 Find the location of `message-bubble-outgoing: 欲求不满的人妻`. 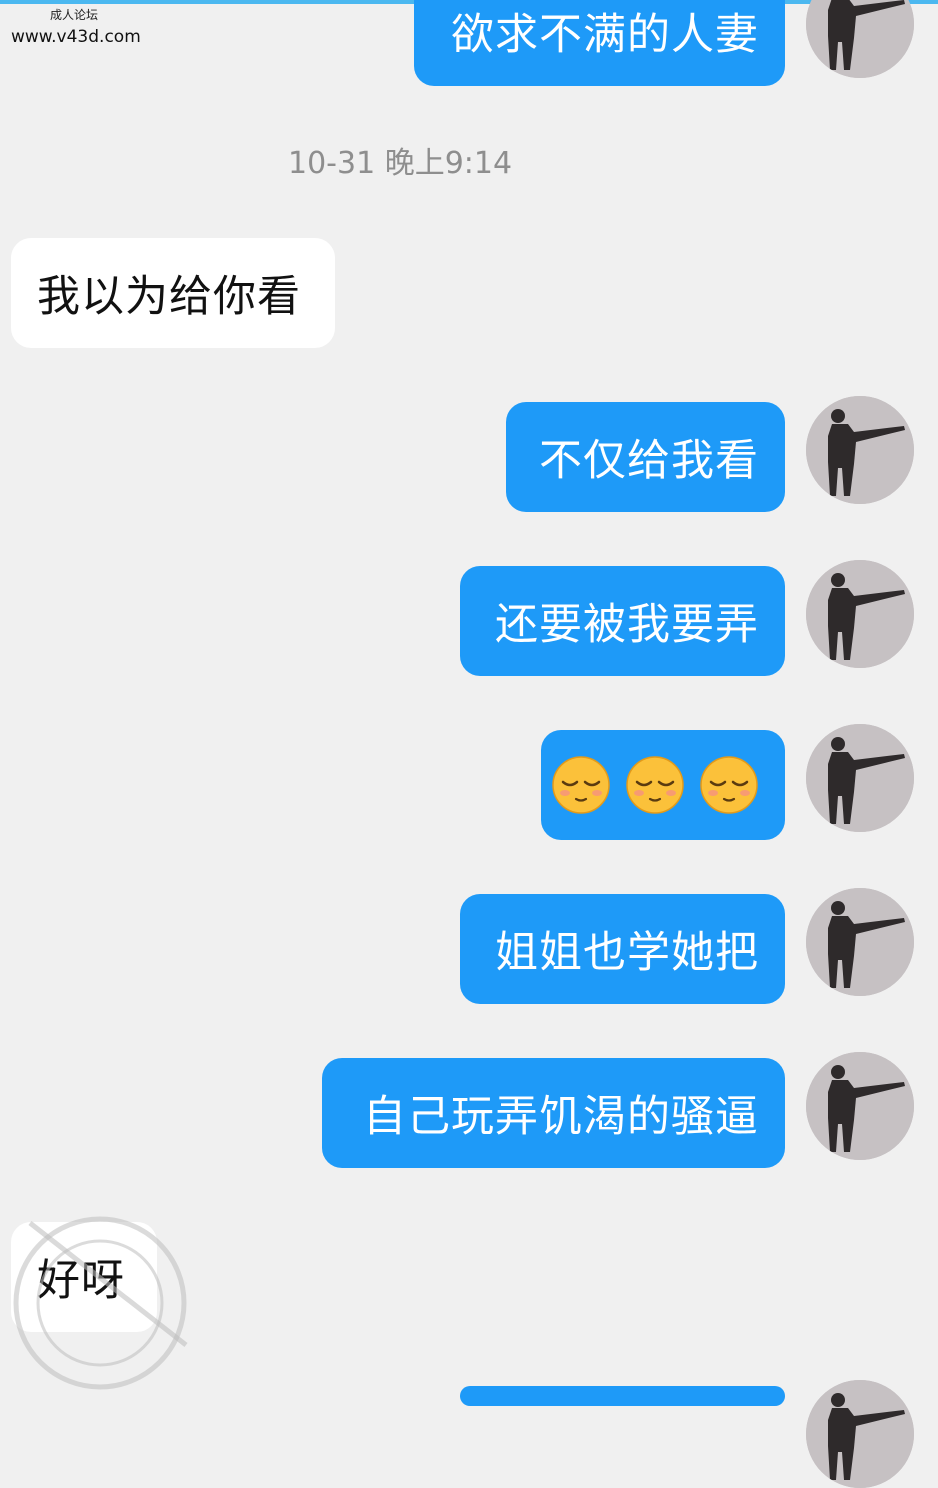

message-bubble-outgoing: 欲求不满的人妻 is located at coordinates (599, 43).